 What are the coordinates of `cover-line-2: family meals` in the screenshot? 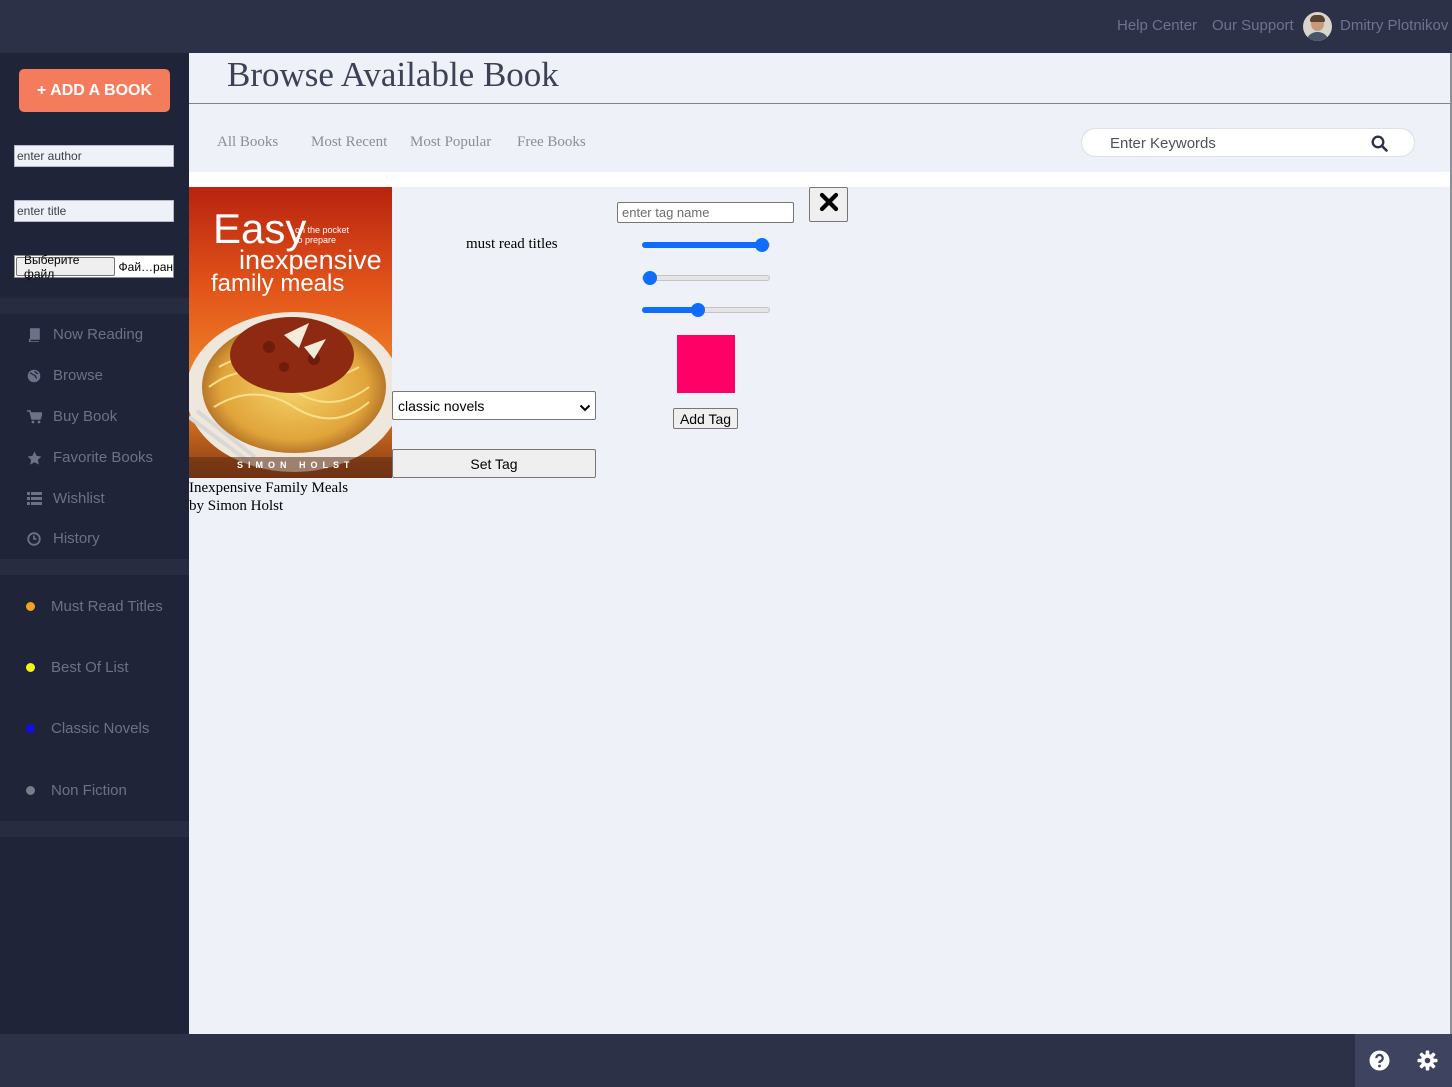 It's located at (277, 283).